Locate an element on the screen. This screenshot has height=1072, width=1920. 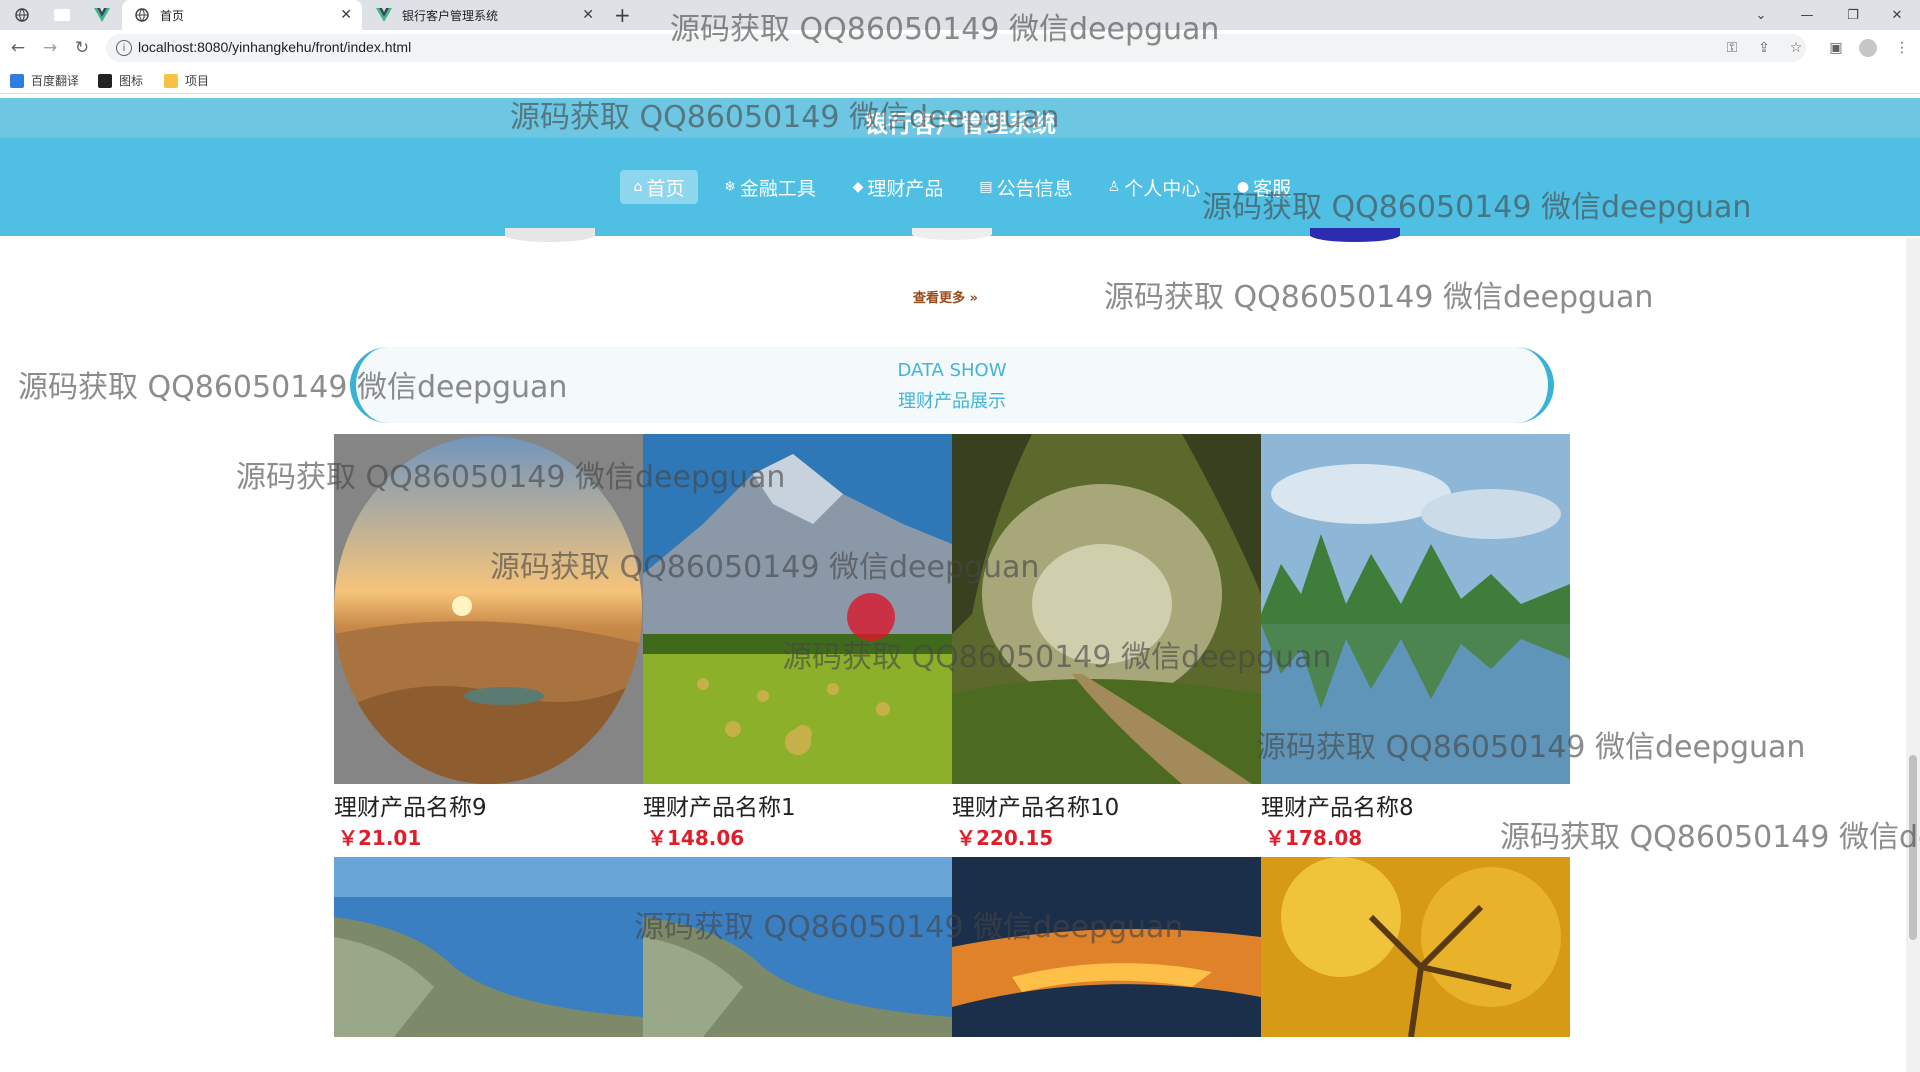
menu-icon: ⋮ is located at coordinates (1902, 48).